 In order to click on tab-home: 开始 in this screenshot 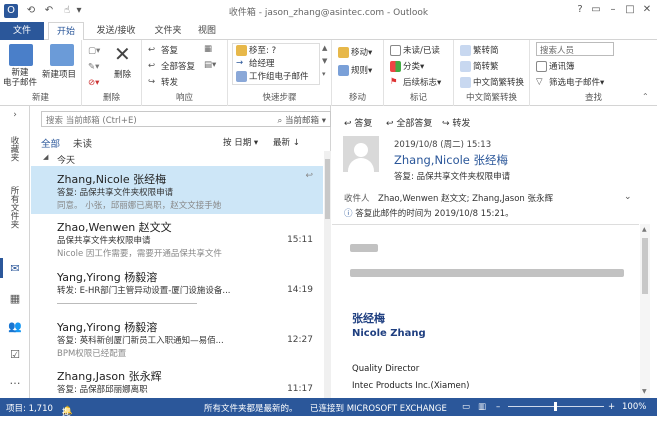, I will do `click(66, 31)`.